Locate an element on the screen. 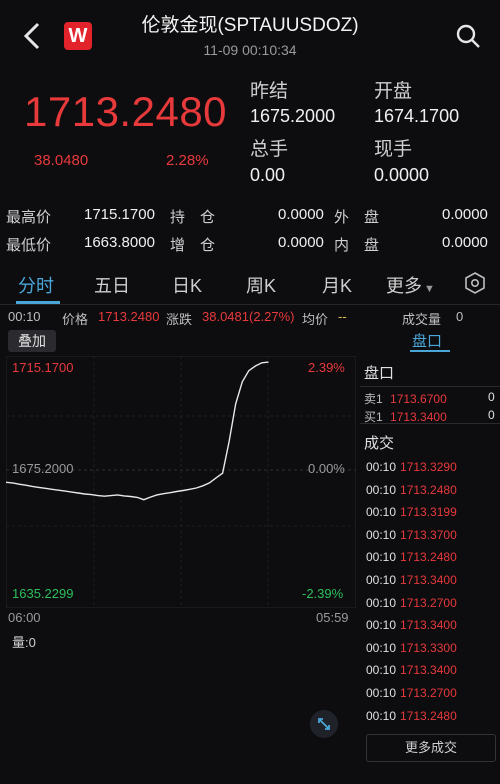  trades-title: 成交 is located at coordinates (379, 443).